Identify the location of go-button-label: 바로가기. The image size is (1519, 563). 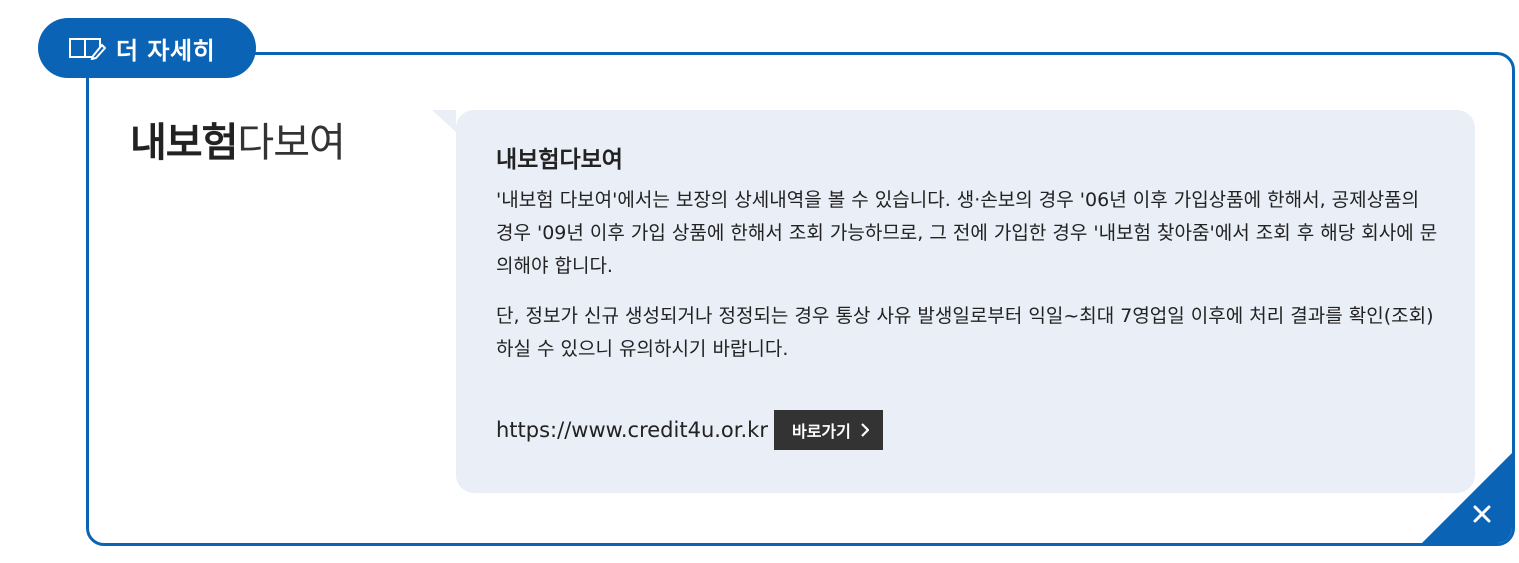
(821, 431).